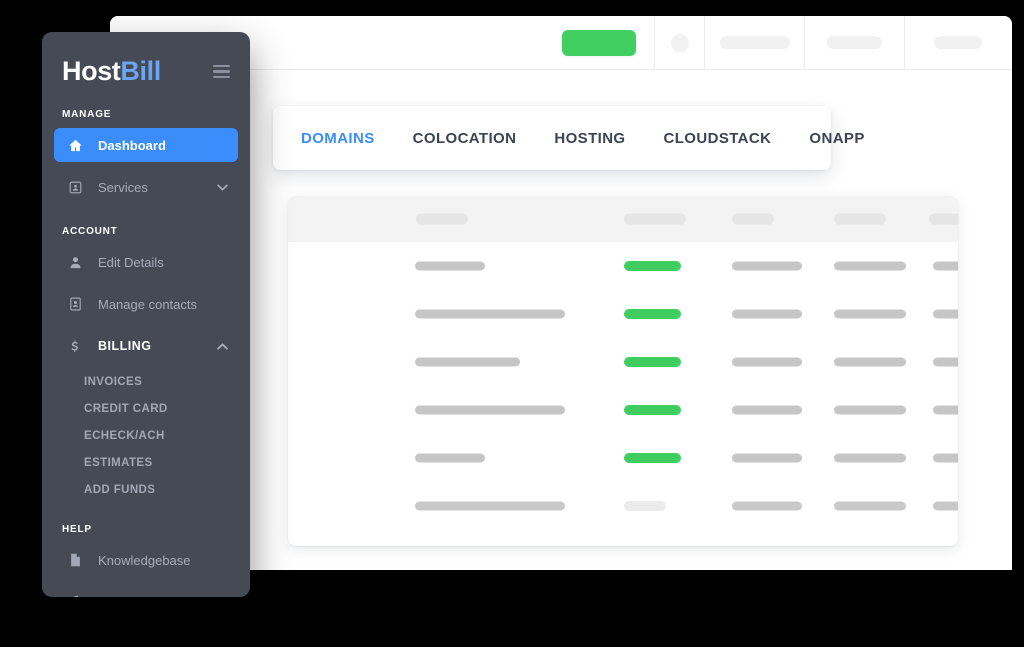 The height and width of the screenshot is (647, 1024). I want to click on sidebar-item-label: Services, so click(123, 187).